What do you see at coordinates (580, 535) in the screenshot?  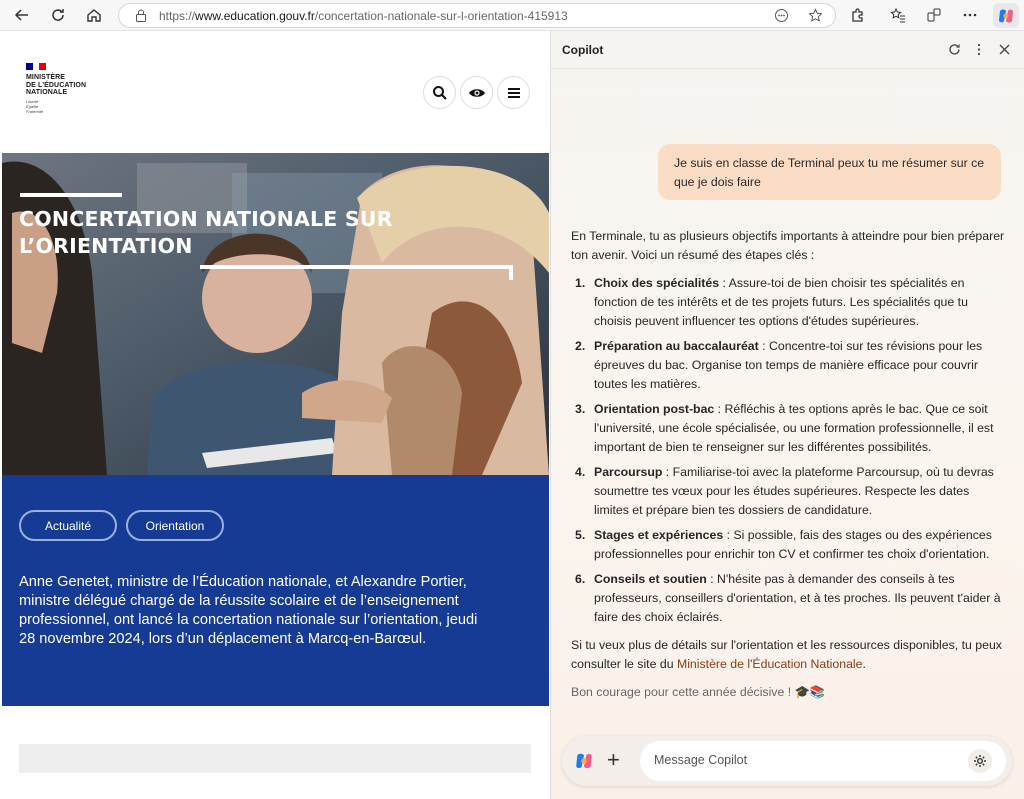 I see `item-number: 5.` at bounding box center [580, 535].